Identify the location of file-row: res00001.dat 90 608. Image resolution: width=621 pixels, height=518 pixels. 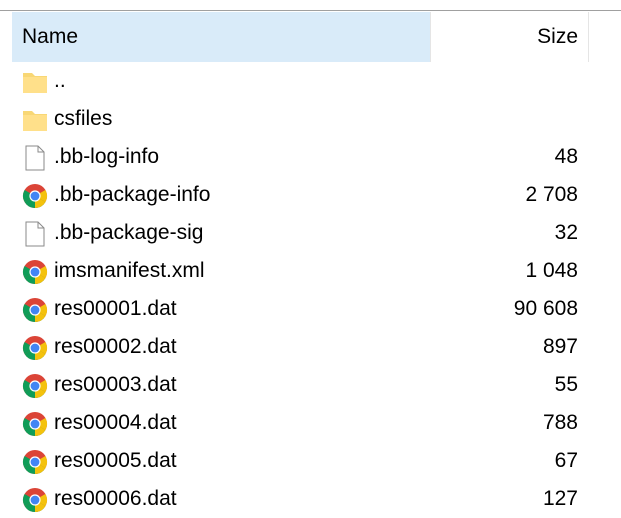
(310, 309).